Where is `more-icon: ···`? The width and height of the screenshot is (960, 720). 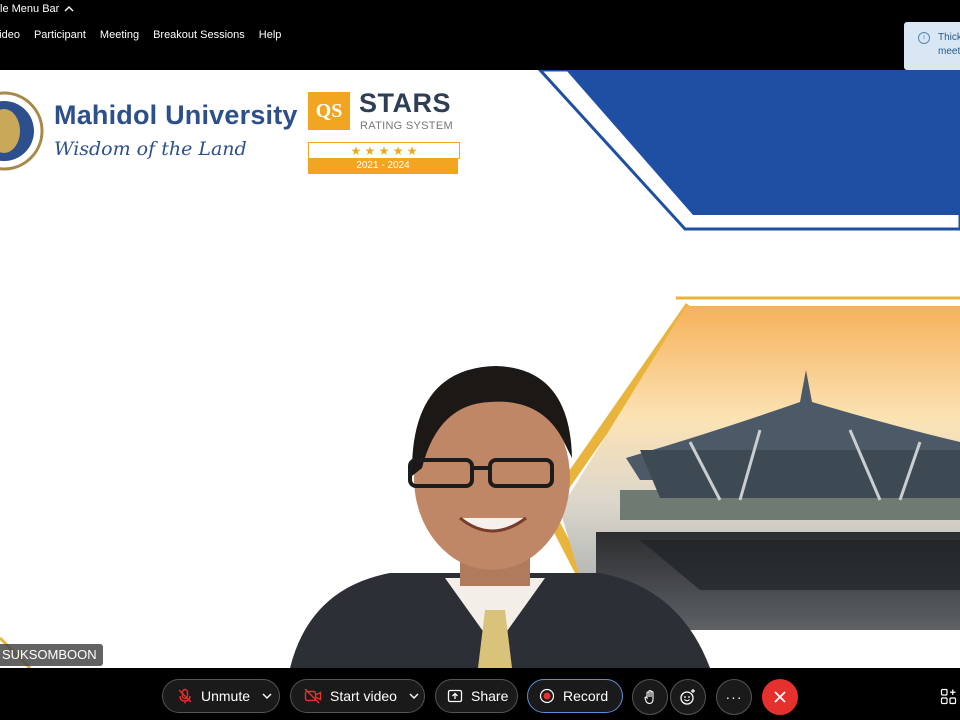
more-icon: ··· is located at coordinates (734, 697).